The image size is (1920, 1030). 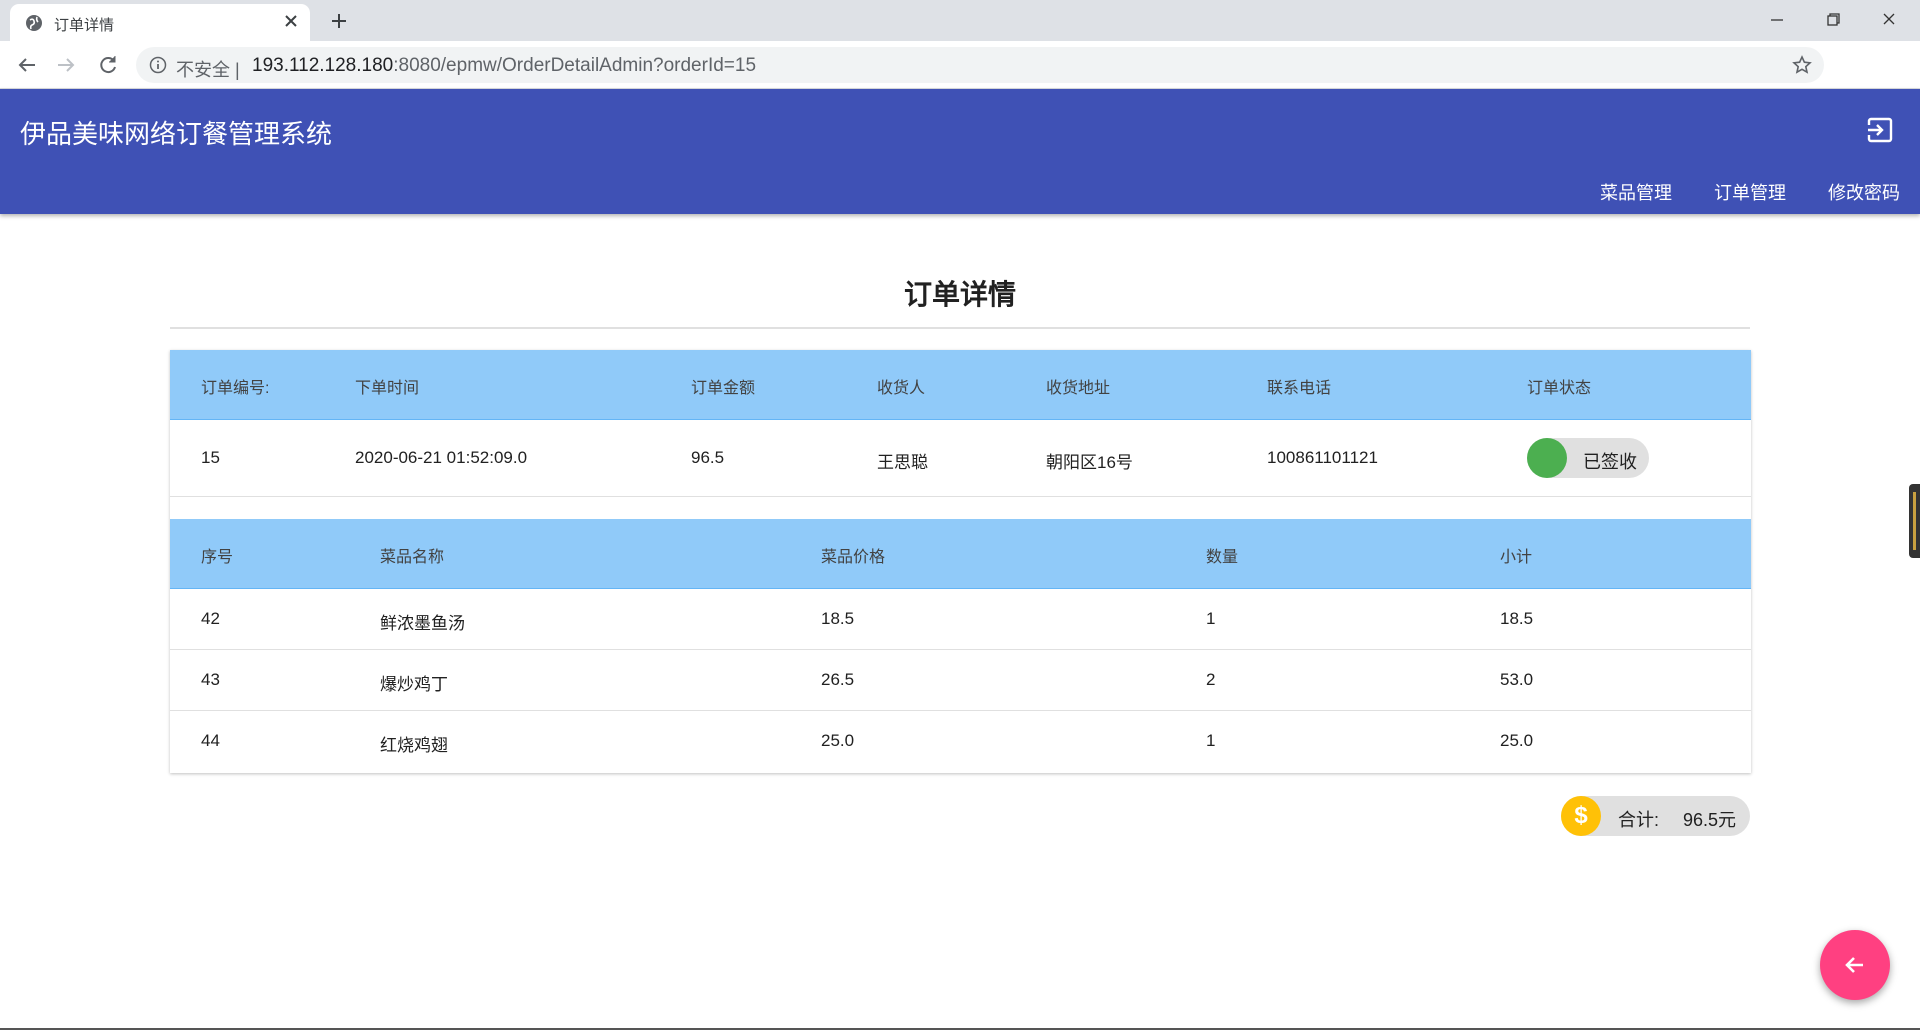 What do you see at coordinates (1559, 388) in the screenshot?
I see `col-status: 订单状态` at bounding box center [1559, 388].